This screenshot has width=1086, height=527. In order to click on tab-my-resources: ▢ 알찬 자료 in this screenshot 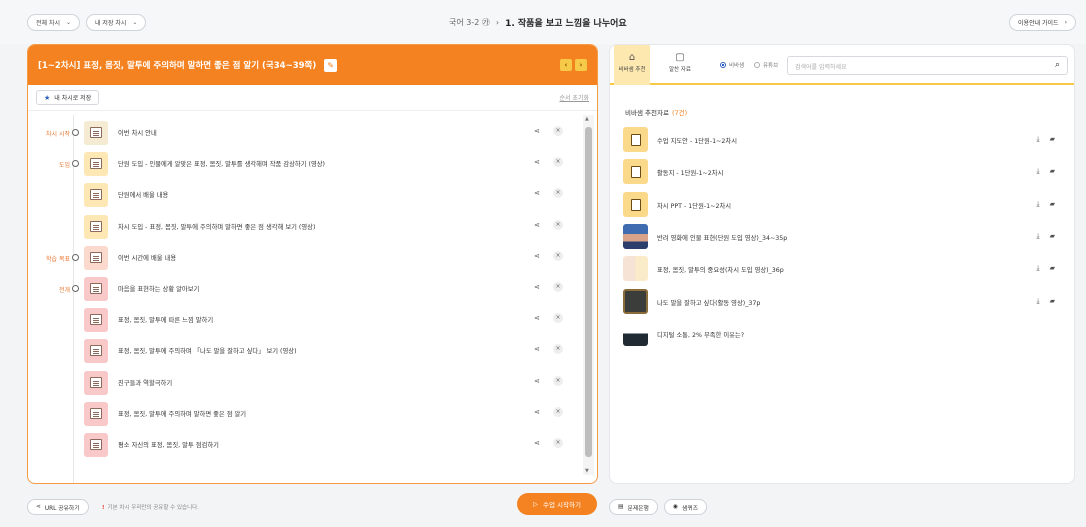, I will do `click(680, 65)`.